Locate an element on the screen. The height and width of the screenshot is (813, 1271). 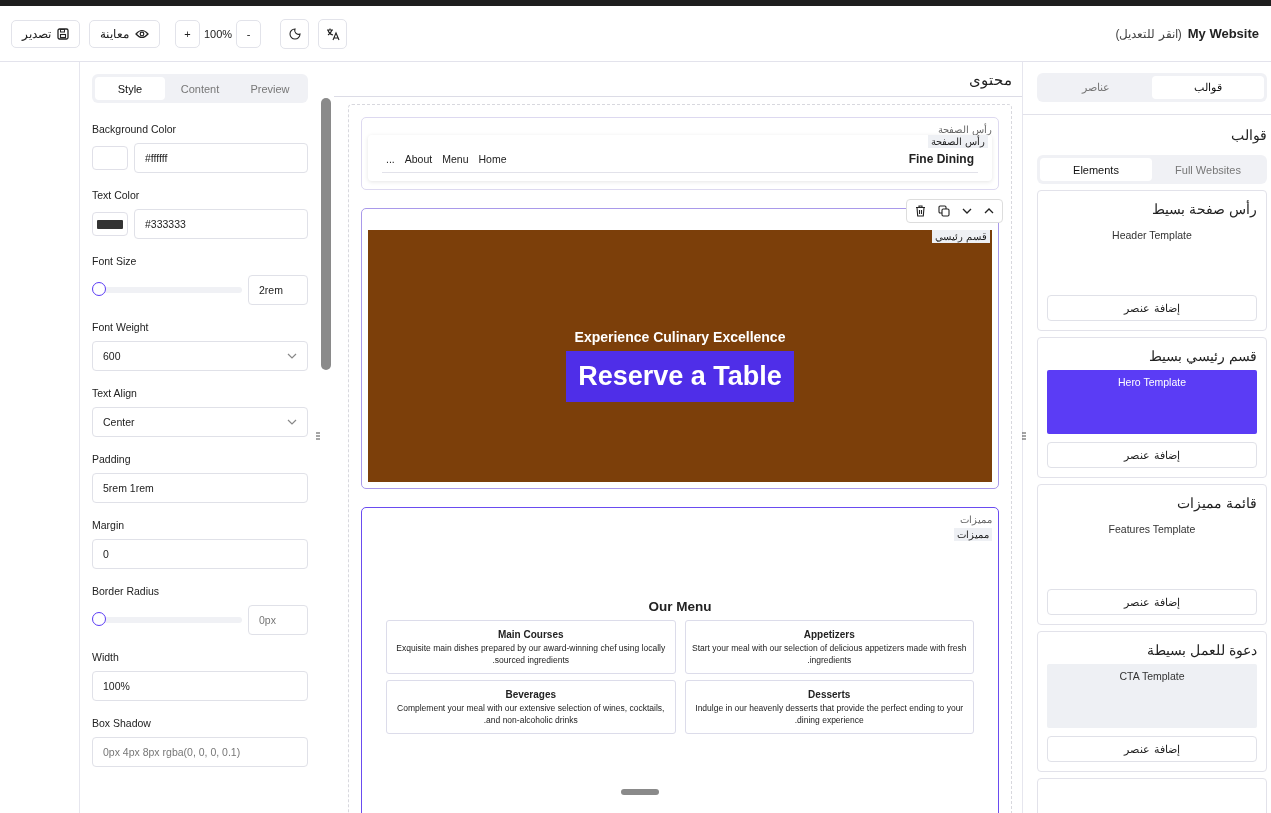
card-text: Exquisite main dishes prepared by our award-winning chef using locally sourced ingredients. is located at coordinates (531, 655).